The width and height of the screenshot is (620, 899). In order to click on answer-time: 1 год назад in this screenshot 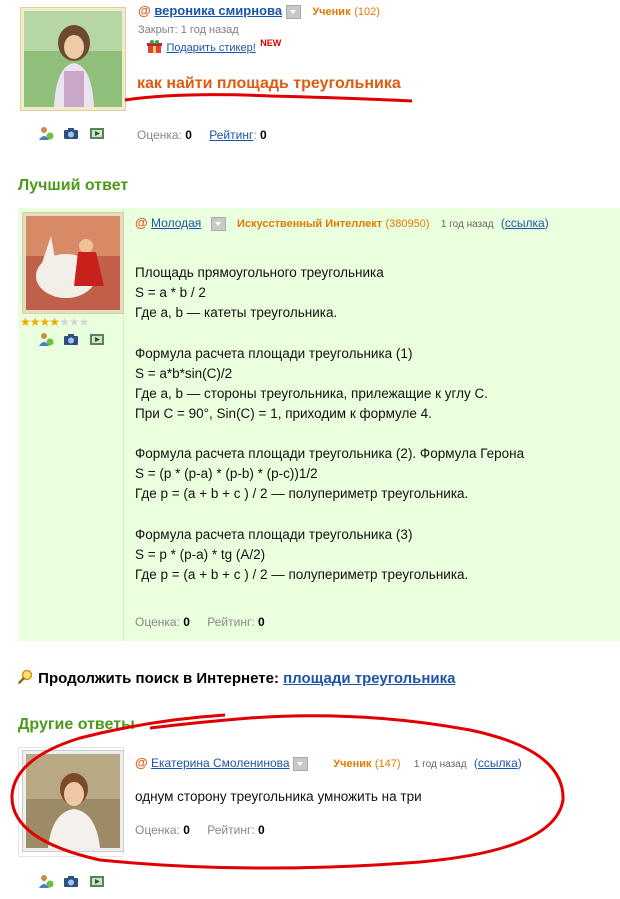, I will do `click(467, 224)`.